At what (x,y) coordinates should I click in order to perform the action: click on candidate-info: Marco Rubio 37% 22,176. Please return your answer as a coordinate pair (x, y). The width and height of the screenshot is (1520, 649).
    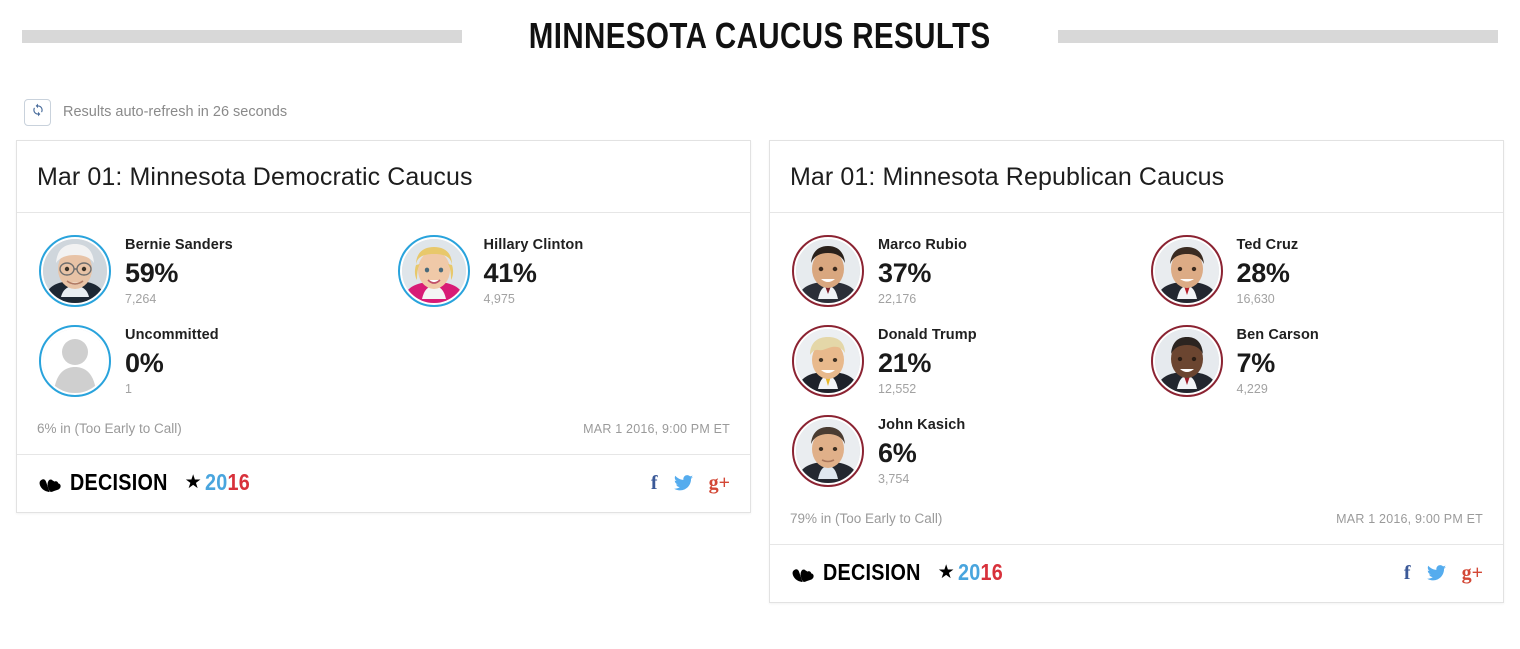
    Looking at the image, I should click on (922, 270).